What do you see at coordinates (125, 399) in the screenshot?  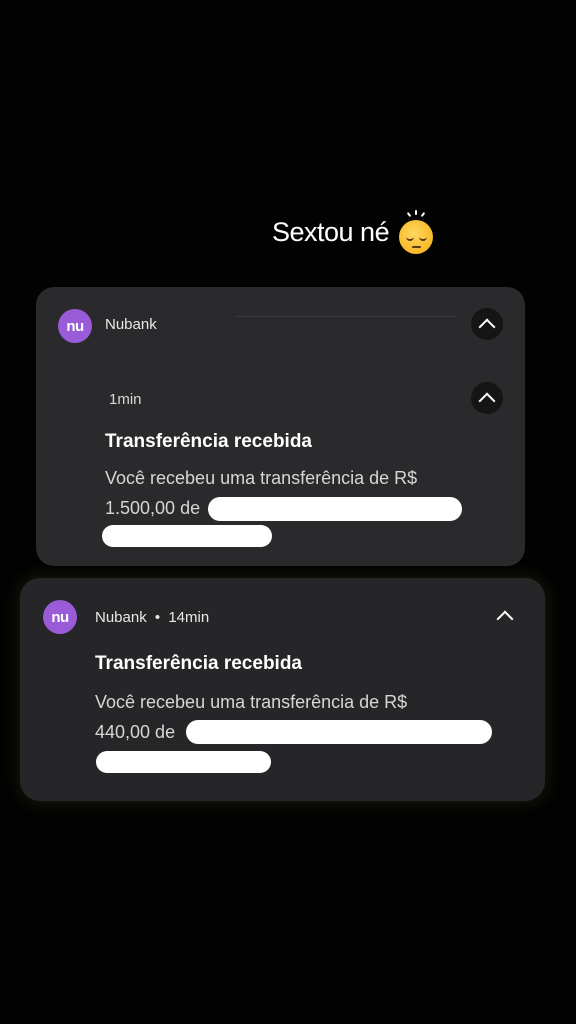 I see `notification-time: 1min` at bounding box center [125, 399].